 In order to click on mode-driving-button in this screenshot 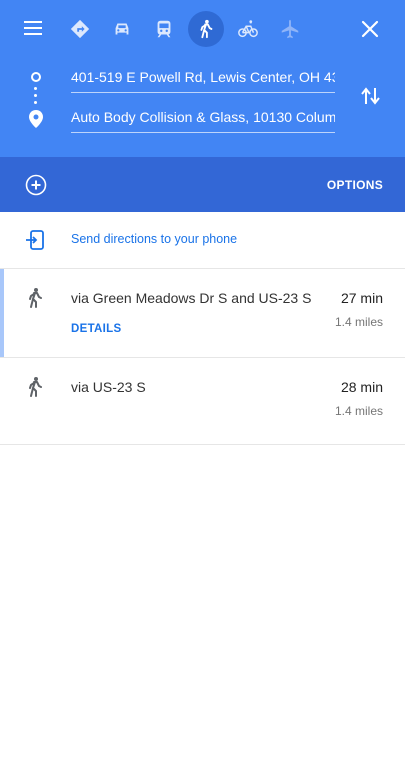, I will do `click(122, 29)`.